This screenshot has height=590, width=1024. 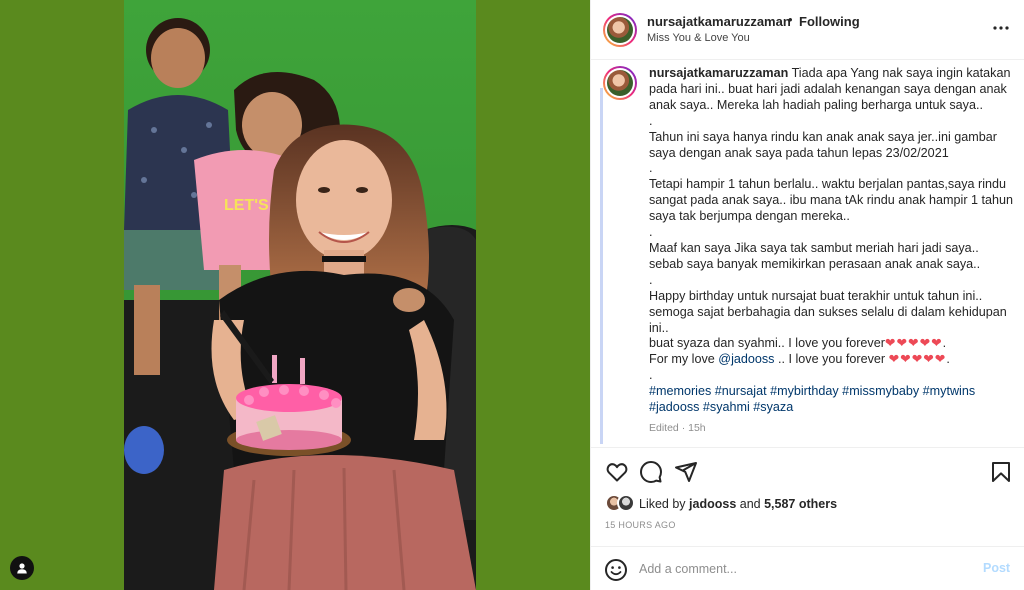 What do you see at coordinates (684, 359) in the screenshot?
I see `caption-for-line: For my love` at bounding box center [684, 359].